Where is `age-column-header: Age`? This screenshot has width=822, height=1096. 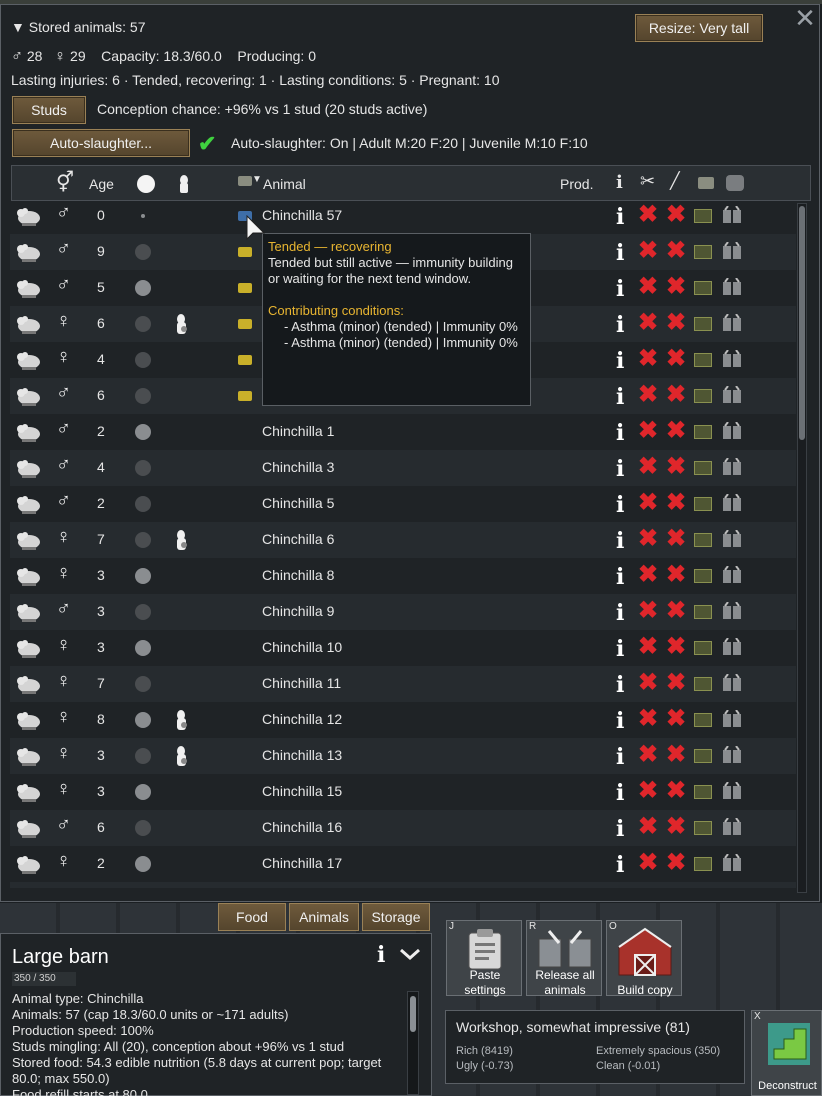
age-column-header: Age is located at coordinates (101, 184).